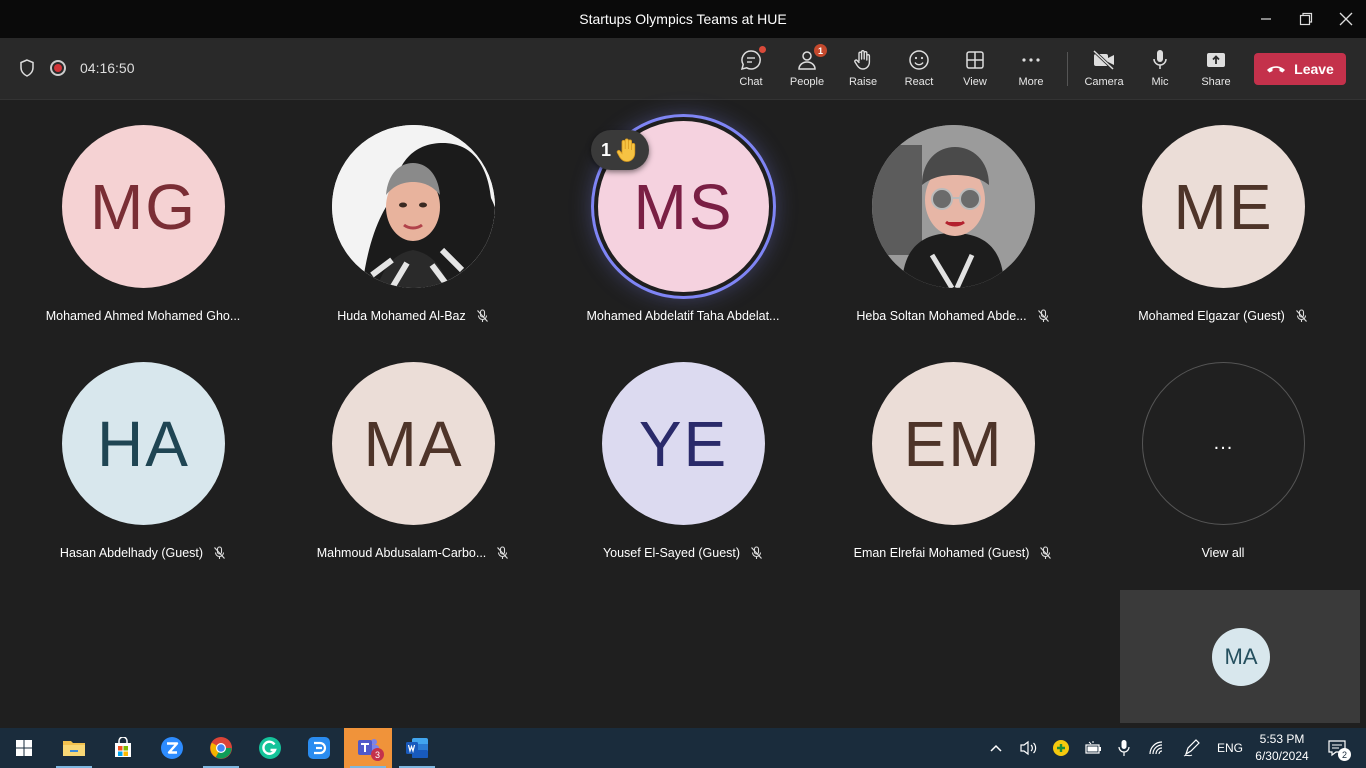 Image resolution: width=1366 pixels, height=768 pixels. Describe the element at coordinates (27, 68) in the screenshot. I see `shield-icon` at that location.